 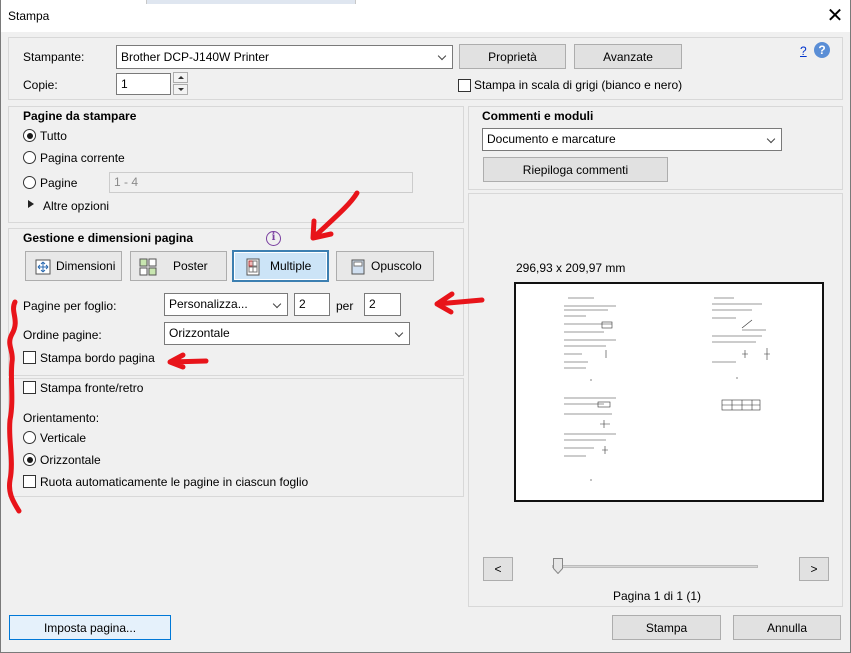 I want to click on annotation-arrow-border, so click(x=188, y=361).